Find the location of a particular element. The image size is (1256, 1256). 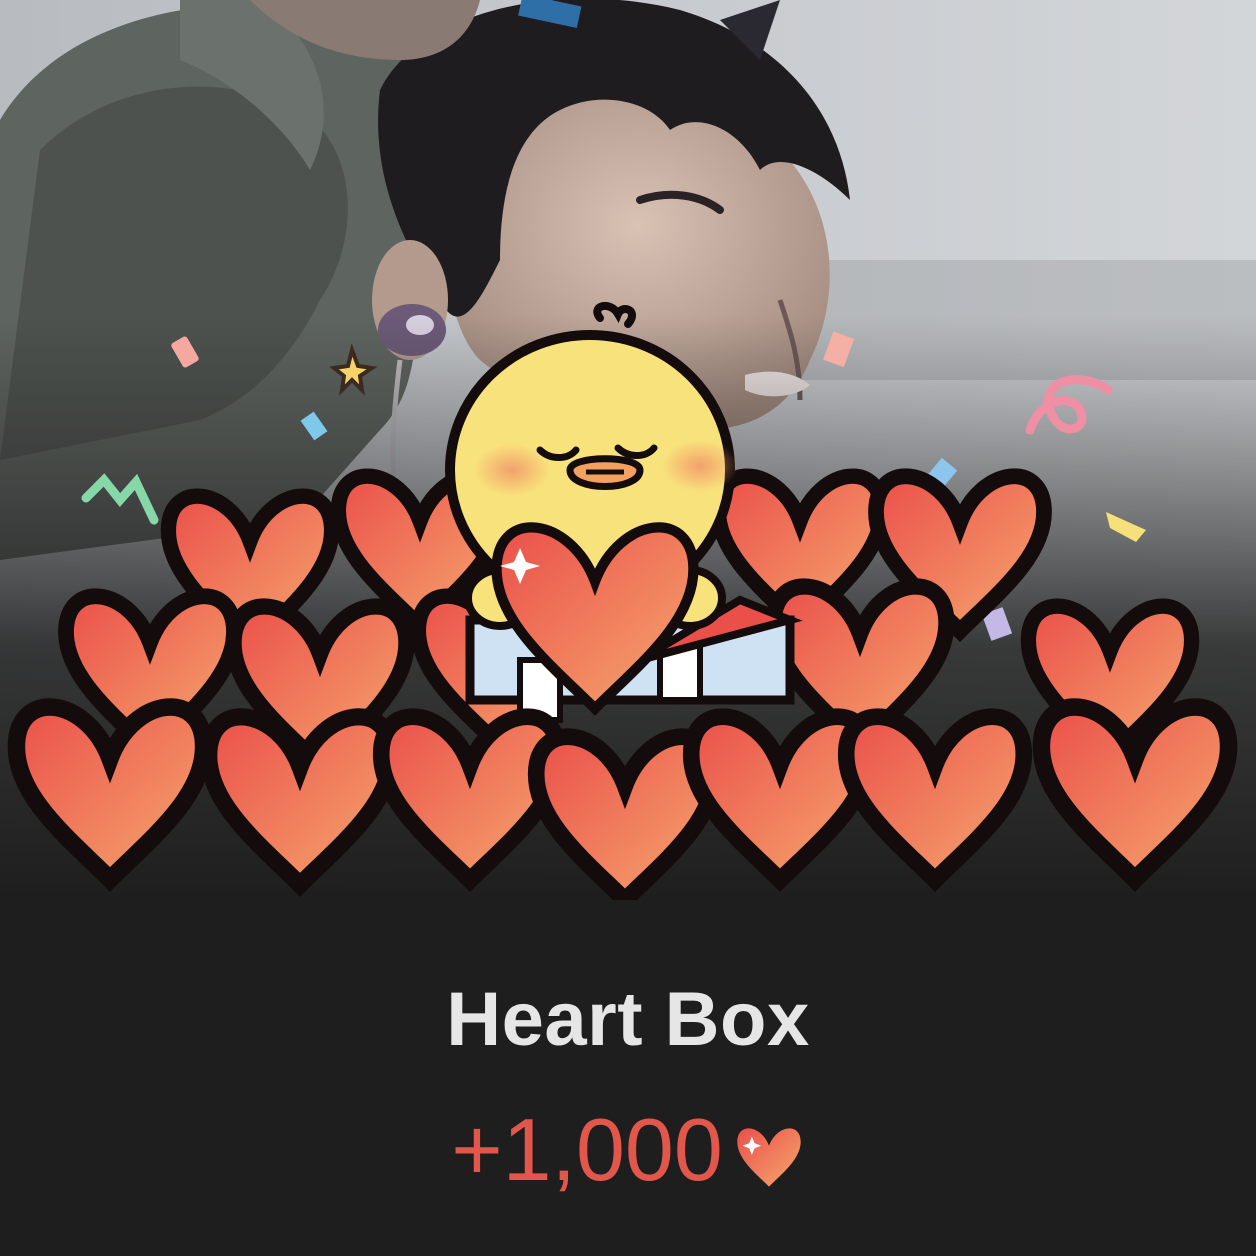

hearts-front is located at coordinates (622, 803).